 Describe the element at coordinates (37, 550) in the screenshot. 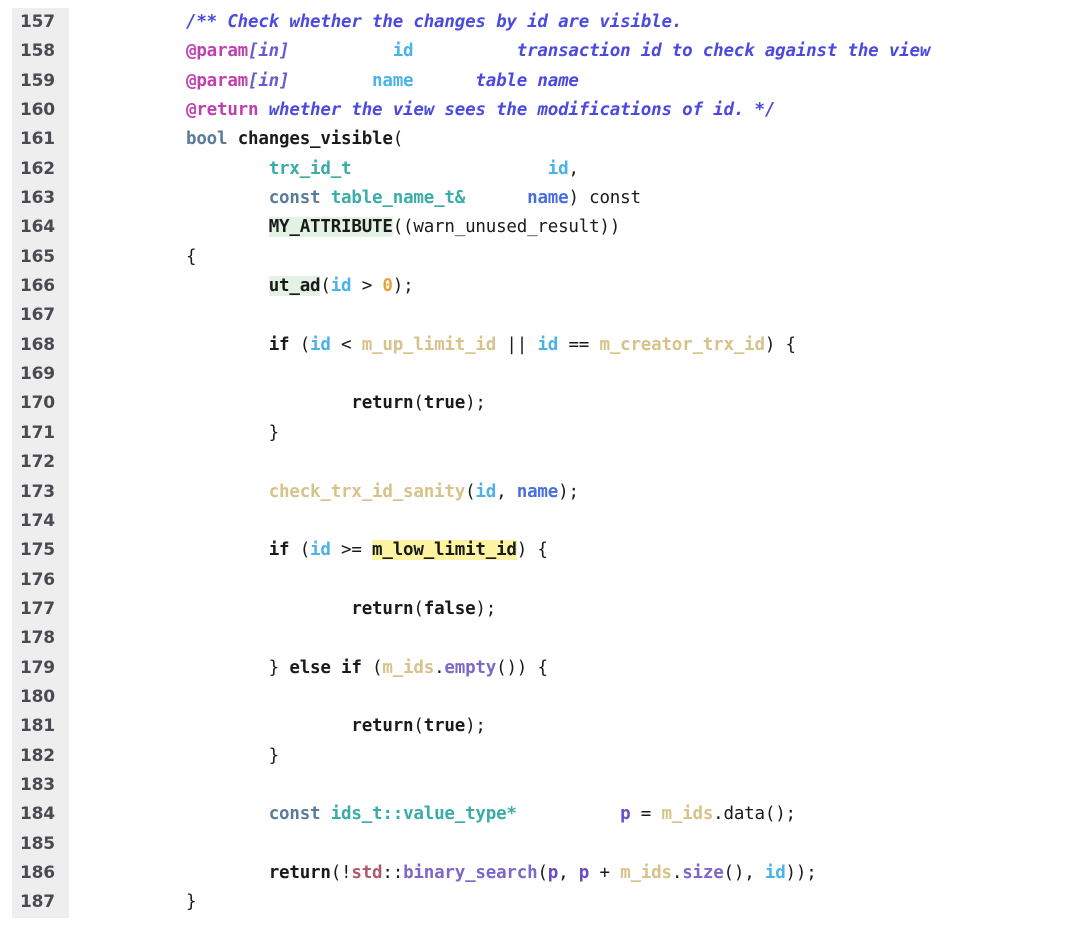

I see `line-number: 175` at that location.